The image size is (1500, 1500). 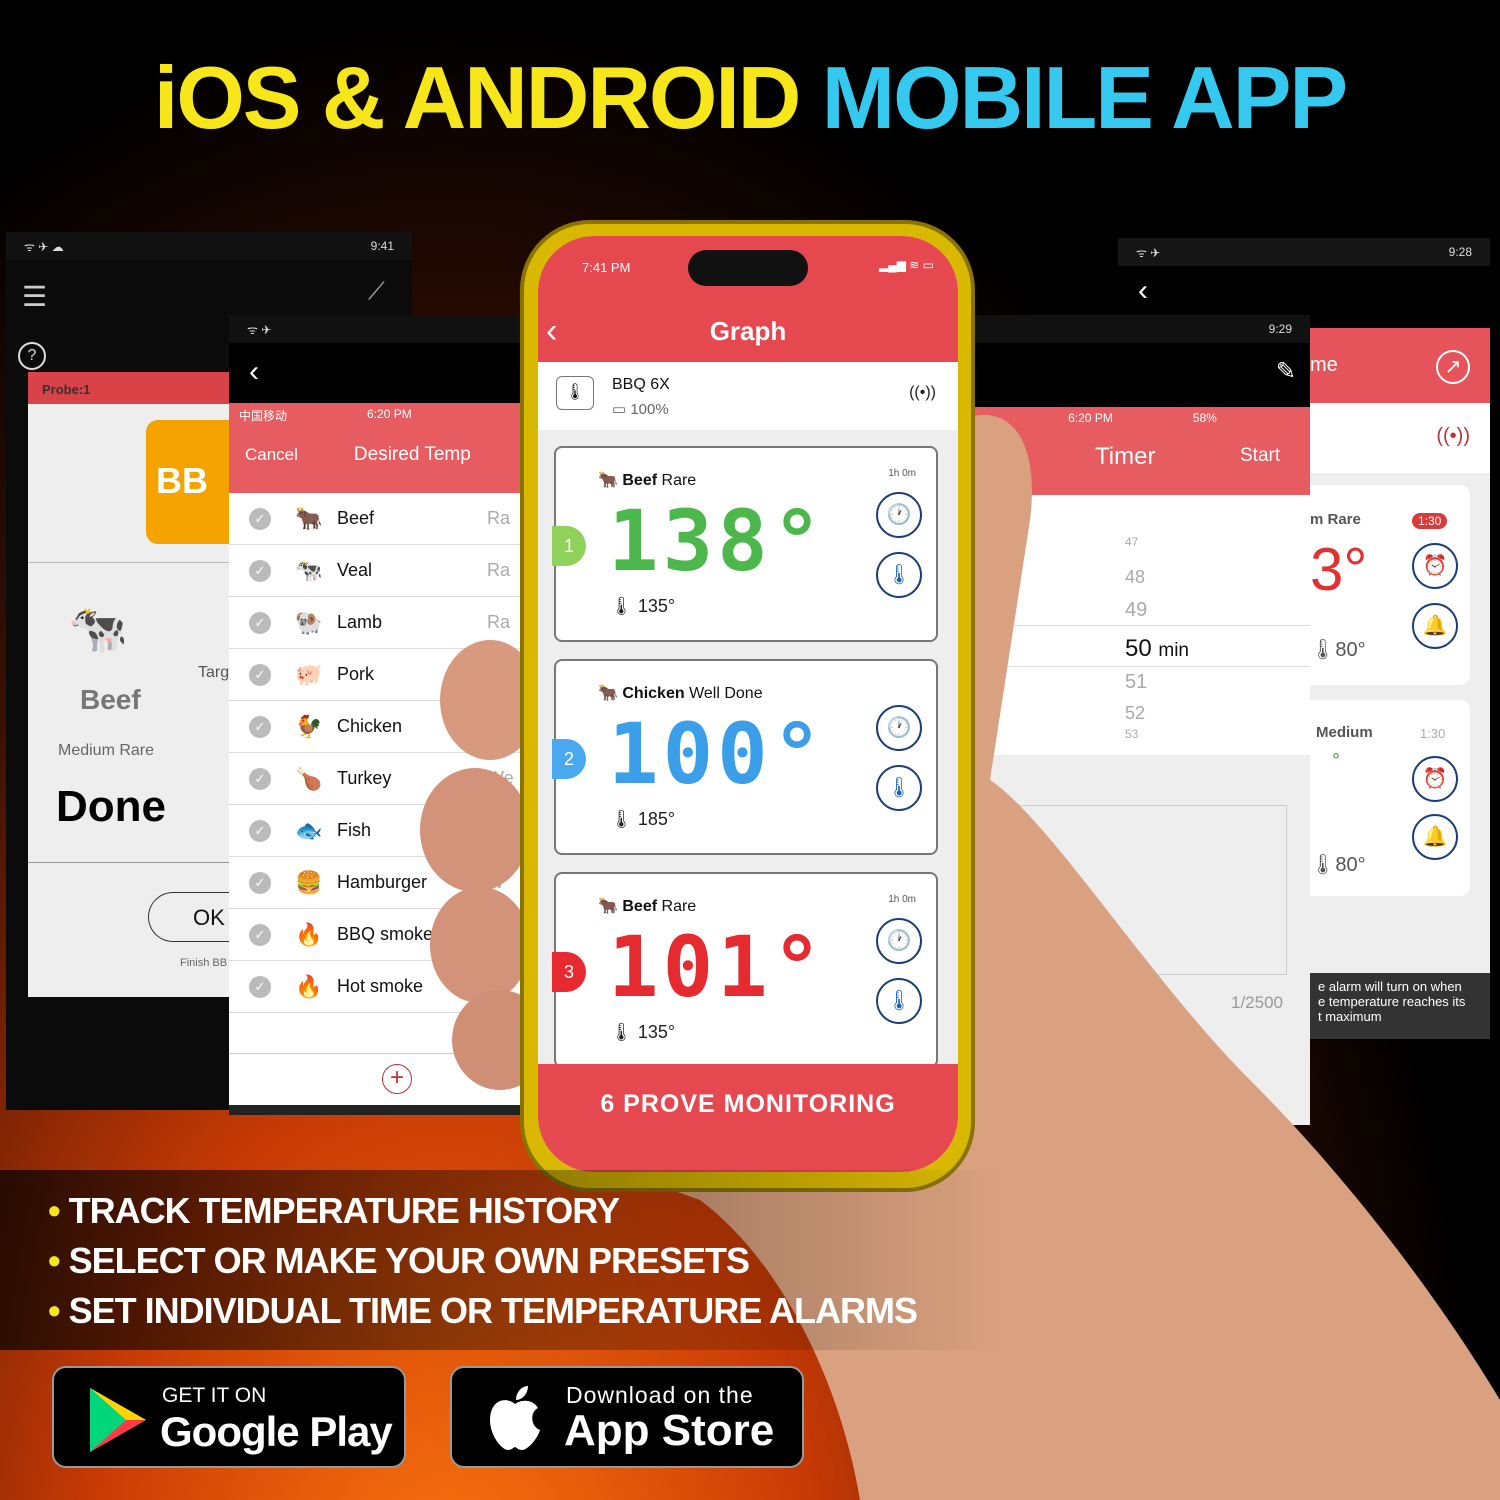 I want to click on status-icons: ▂▄▆ ≋ ▭, so click(x=906, y=265).